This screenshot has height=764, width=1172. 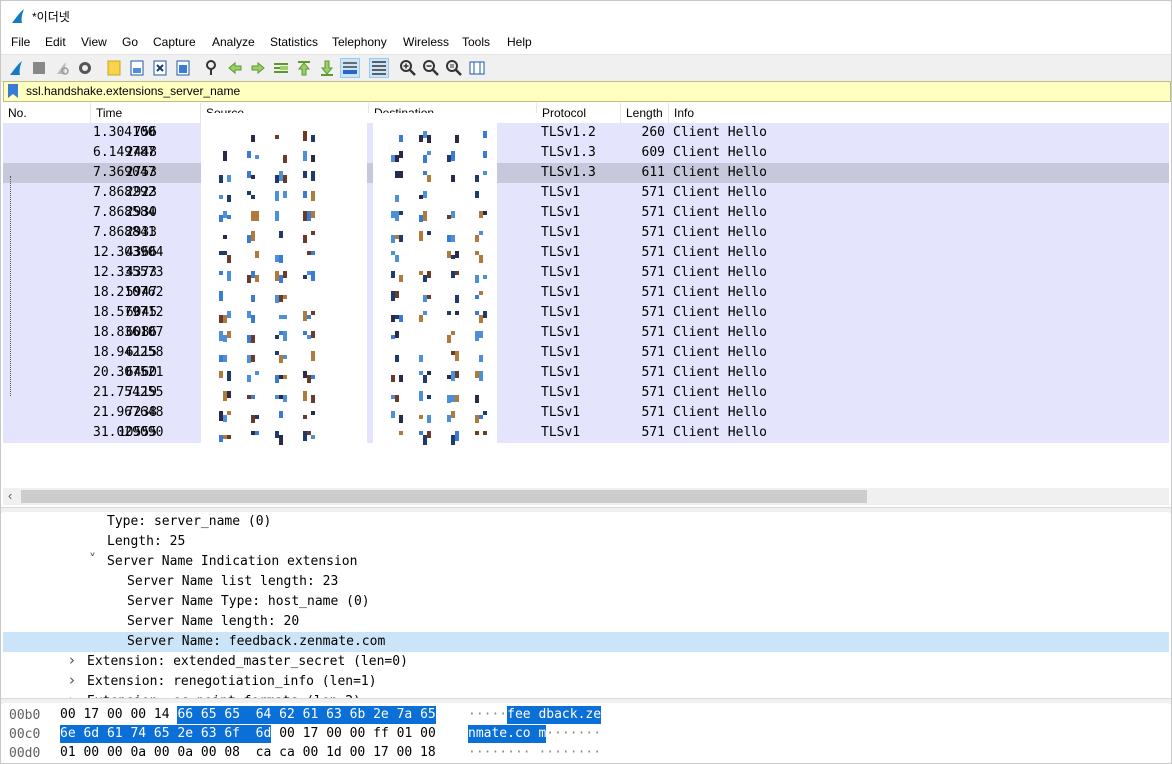 What do you see at coordinates (586, 374) in the screenshot?
I see `packet-row: 6460 20.307521 TLSv1 571 Client Hello` at bounding box center [586, 374].